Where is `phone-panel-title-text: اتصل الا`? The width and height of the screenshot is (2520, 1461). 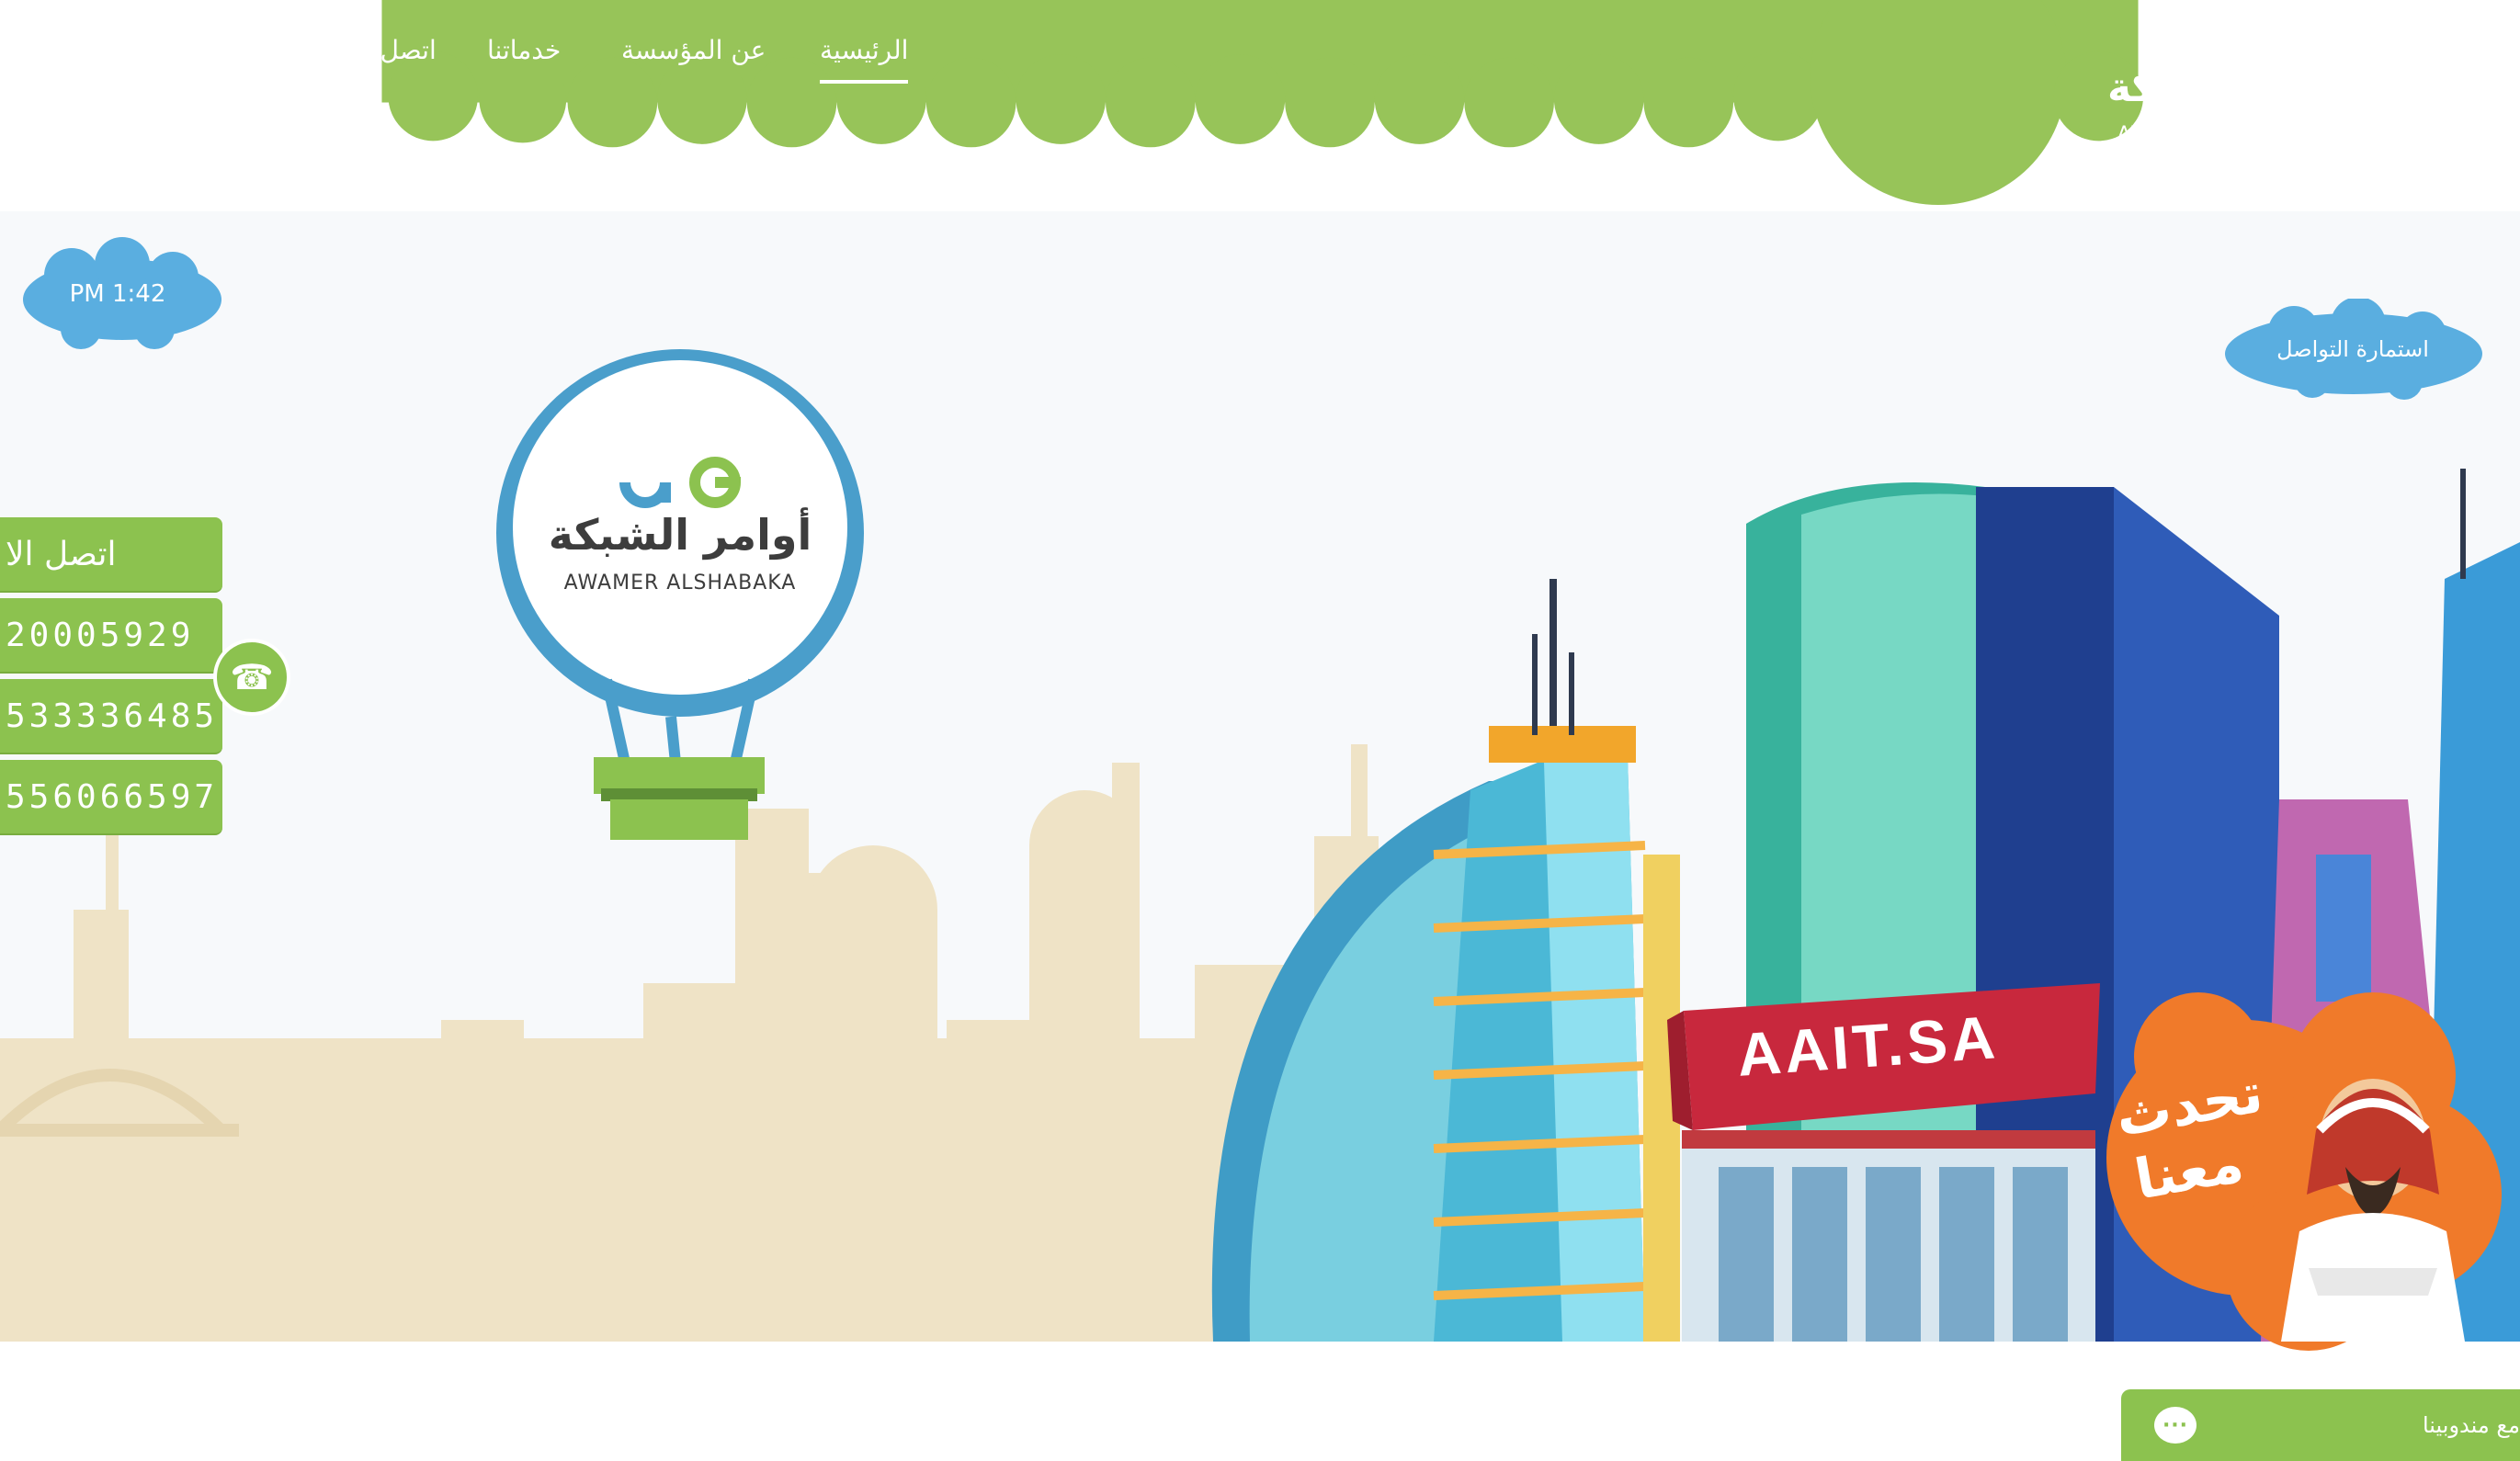 phone-panel-title-text: اتصل الا is located at coordinates (61, 554).